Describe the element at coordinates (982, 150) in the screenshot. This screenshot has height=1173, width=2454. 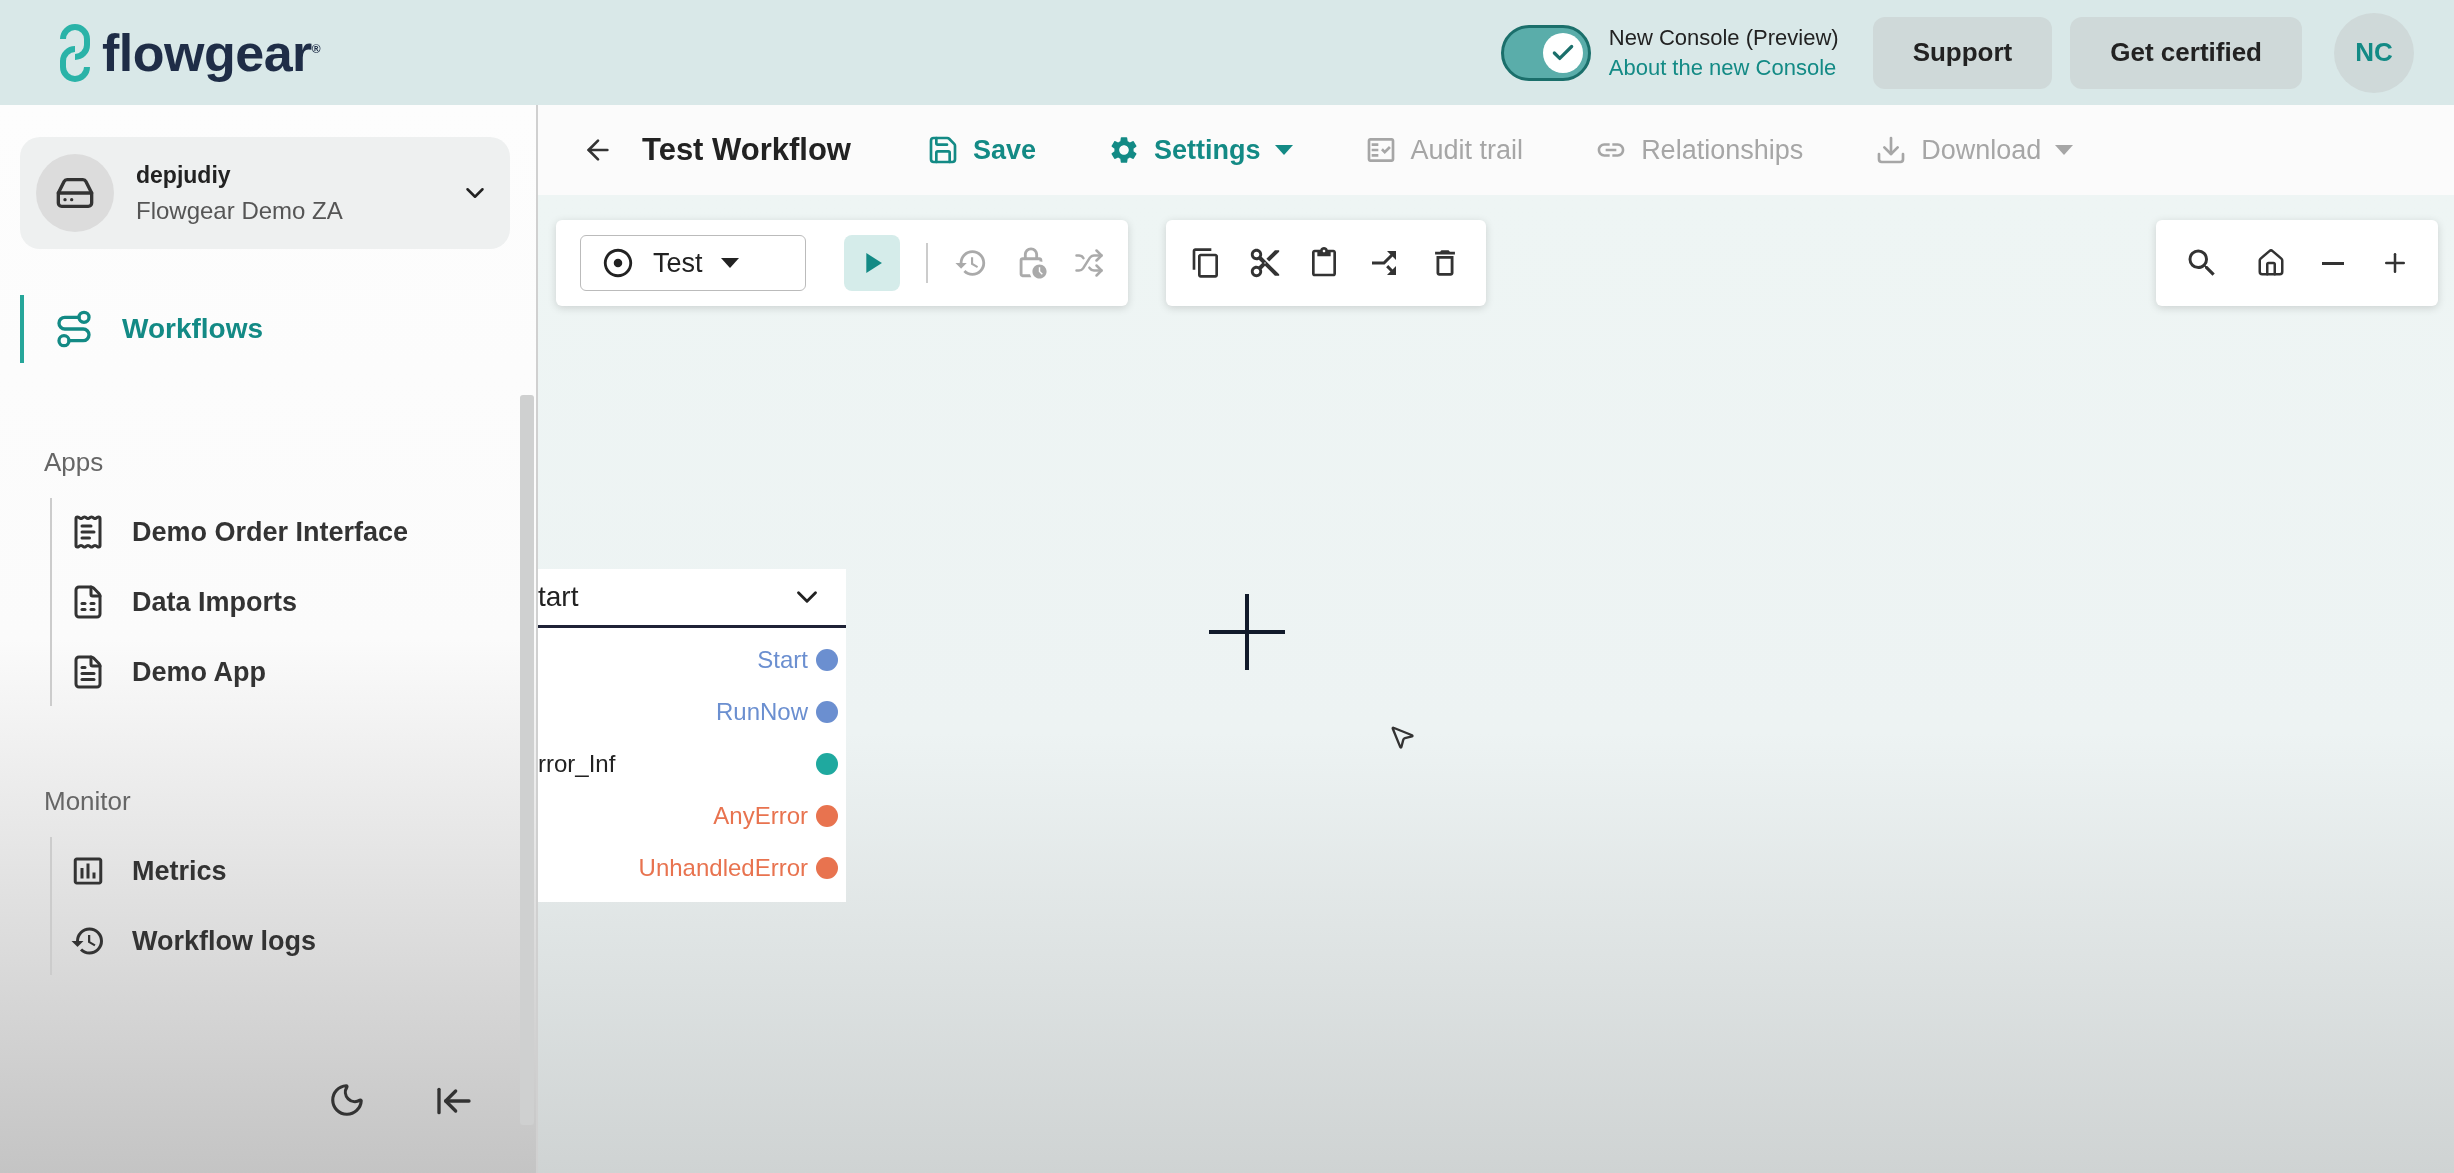
I see `toolbar-action: Save` at that location.